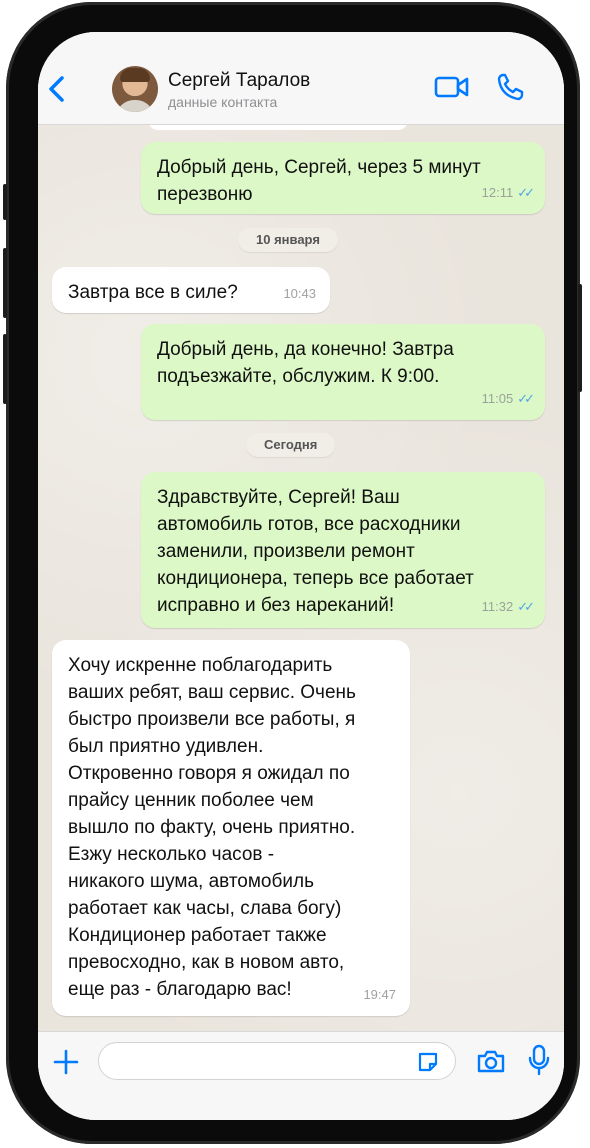 Image resolution: width=590 pixels, height=1148 pixels. I want to click on sticker-icon, so click(428, 1062).